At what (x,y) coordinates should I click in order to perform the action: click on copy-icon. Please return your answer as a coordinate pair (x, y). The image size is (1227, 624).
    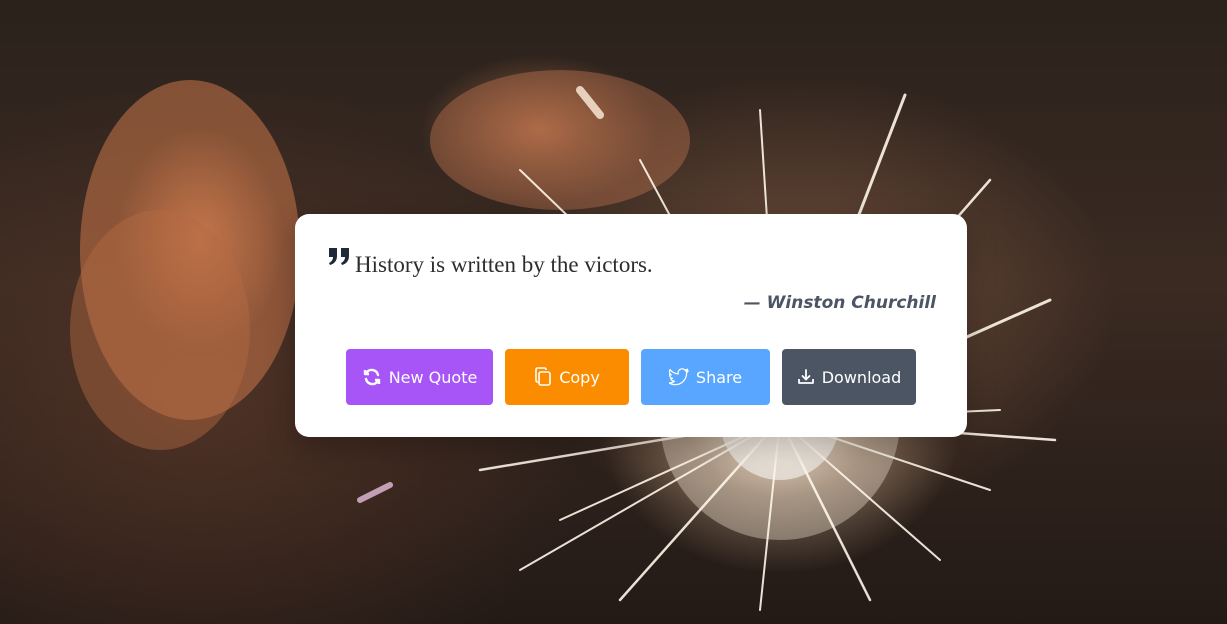
    Looking at the image, I should click on (543, 376).